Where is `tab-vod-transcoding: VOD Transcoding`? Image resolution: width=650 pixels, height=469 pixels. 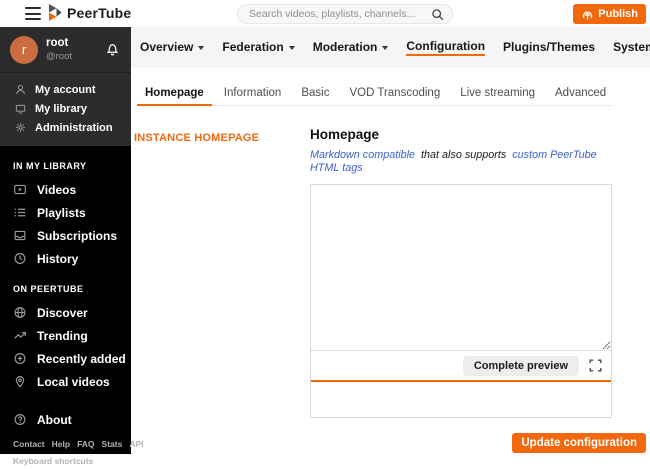 tab-vod-transcoding: VOD Transcoding is located at coordinates (394, 95).